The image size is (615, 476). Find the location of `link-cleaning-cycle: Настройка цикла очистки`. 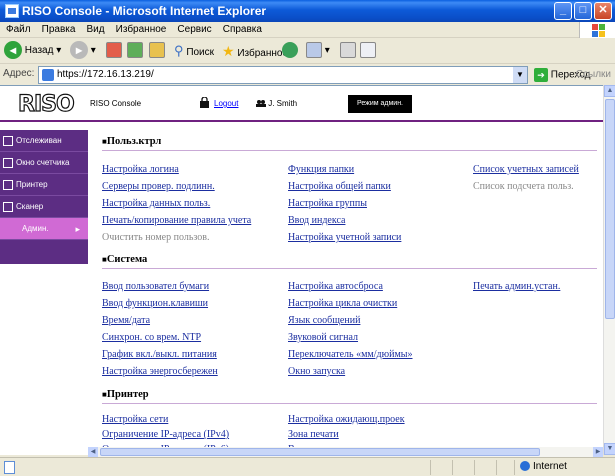

link-cleaning-cycle: Настройка цикла очистки is located at coordinates (342, 303).